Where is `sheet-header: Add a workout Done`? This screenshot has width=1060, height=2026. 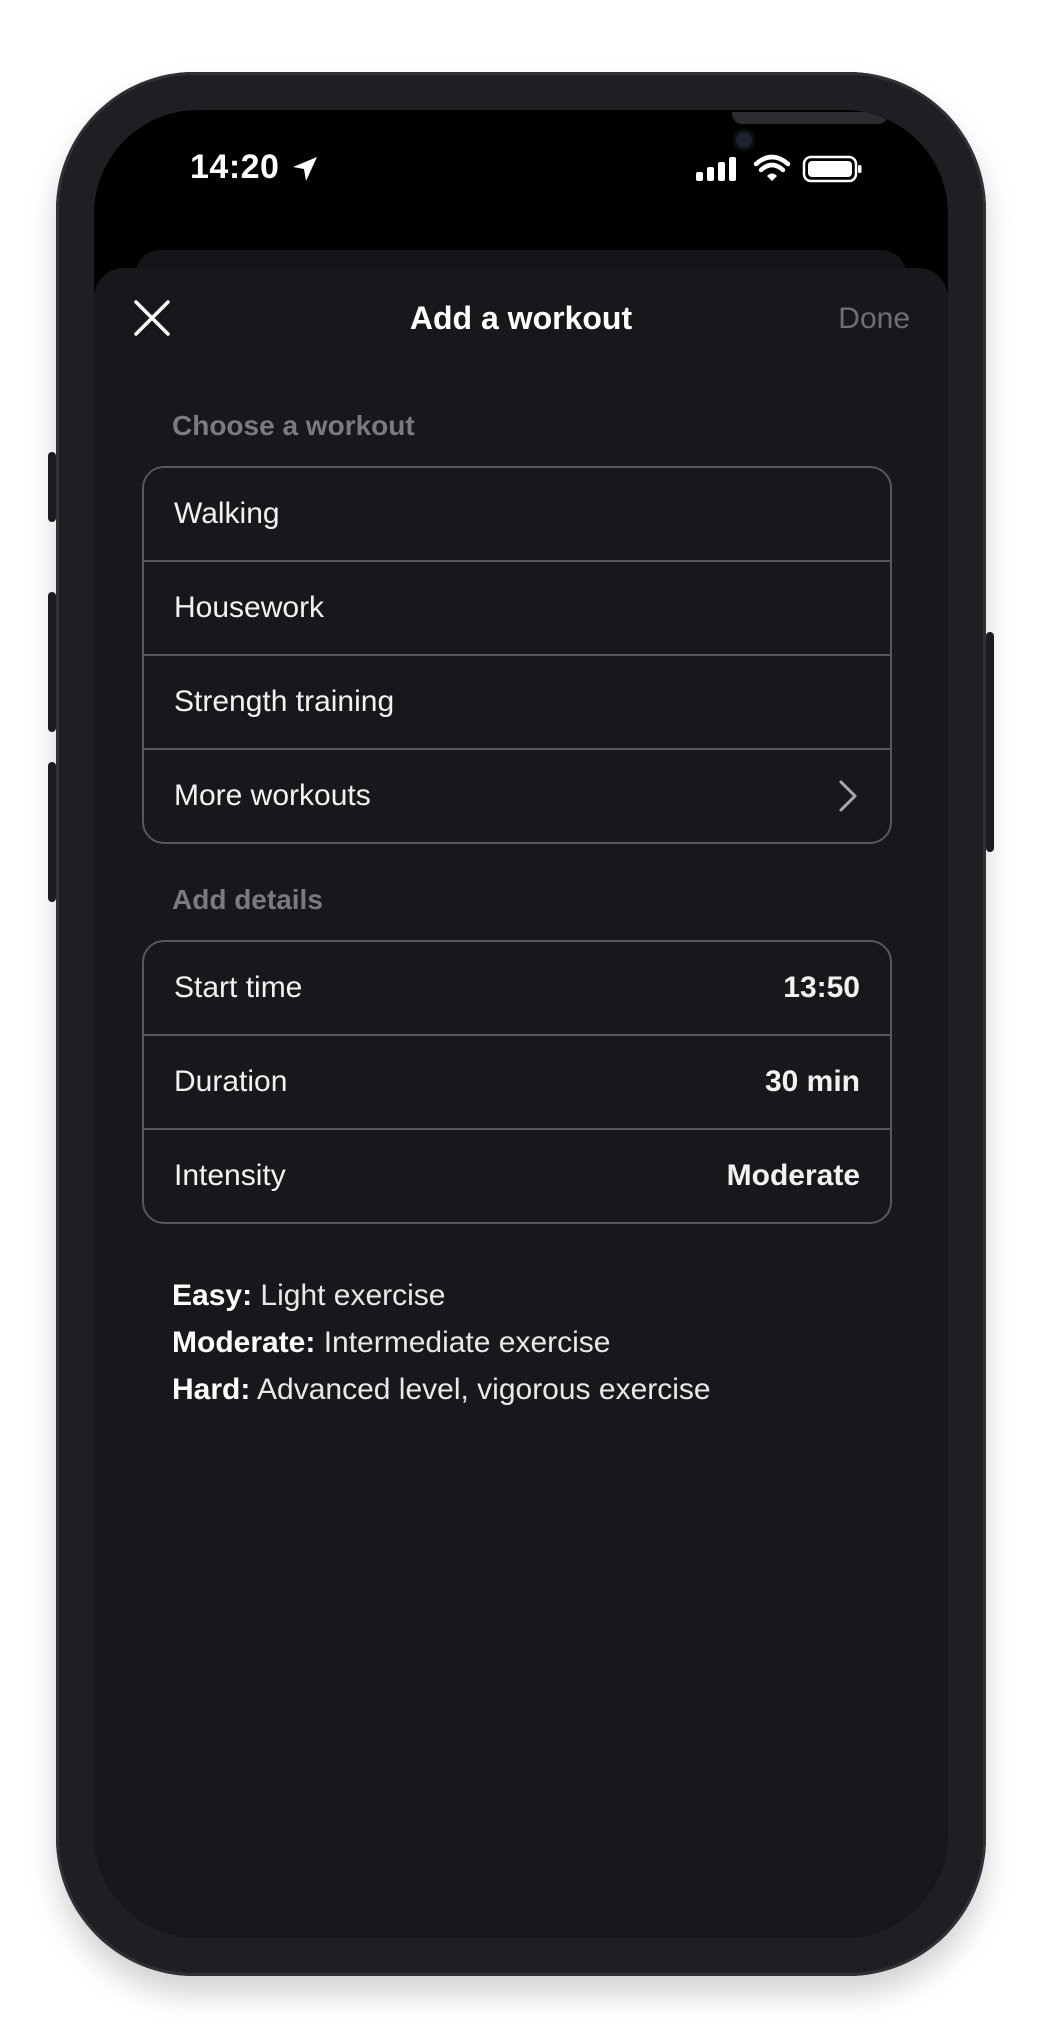 sheet-header: Add a workout Done is located at coordinates (521, 323).